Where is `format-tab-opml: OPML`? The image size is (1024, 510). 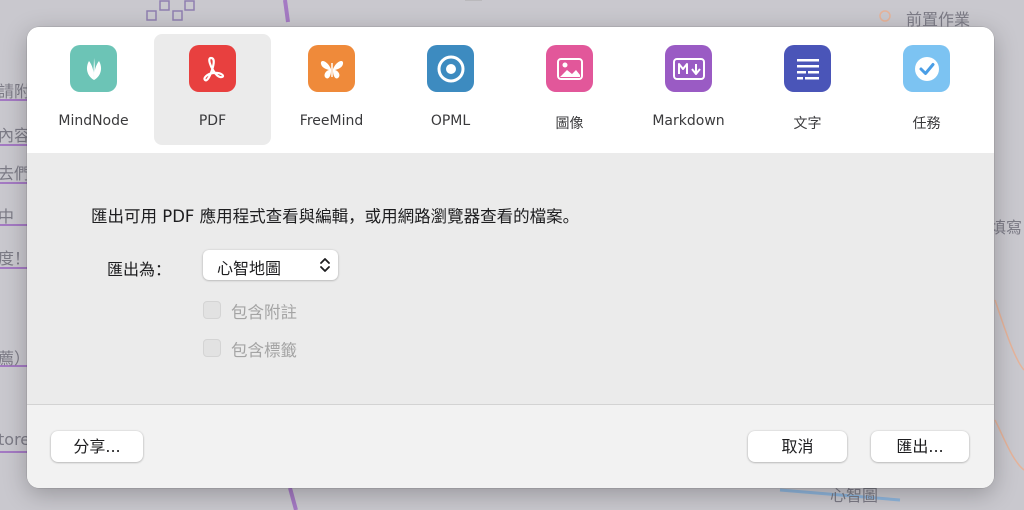 format-tab-opml: OPML is located at coordinates (450, 89).